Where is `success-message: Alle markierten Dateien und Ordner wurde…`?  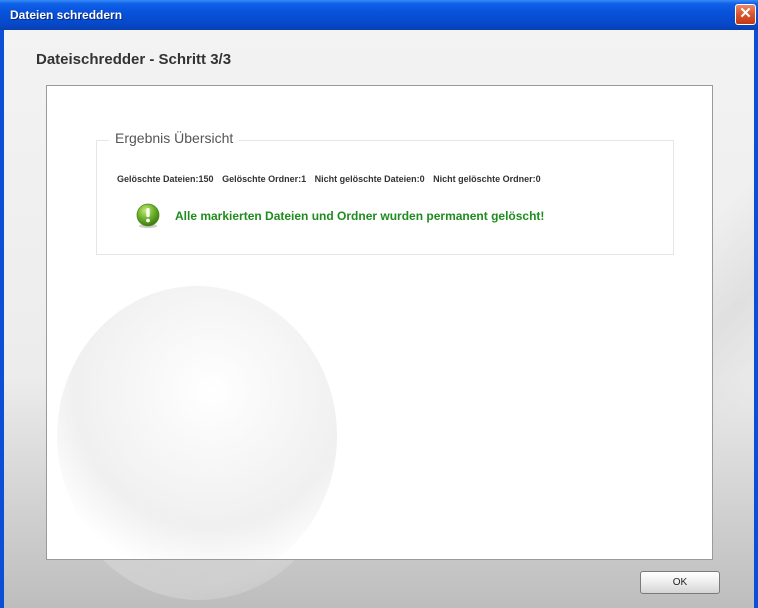 success-message: Alle markierten Dateien und Ordner wurde… is located at coordinates (360, 216).